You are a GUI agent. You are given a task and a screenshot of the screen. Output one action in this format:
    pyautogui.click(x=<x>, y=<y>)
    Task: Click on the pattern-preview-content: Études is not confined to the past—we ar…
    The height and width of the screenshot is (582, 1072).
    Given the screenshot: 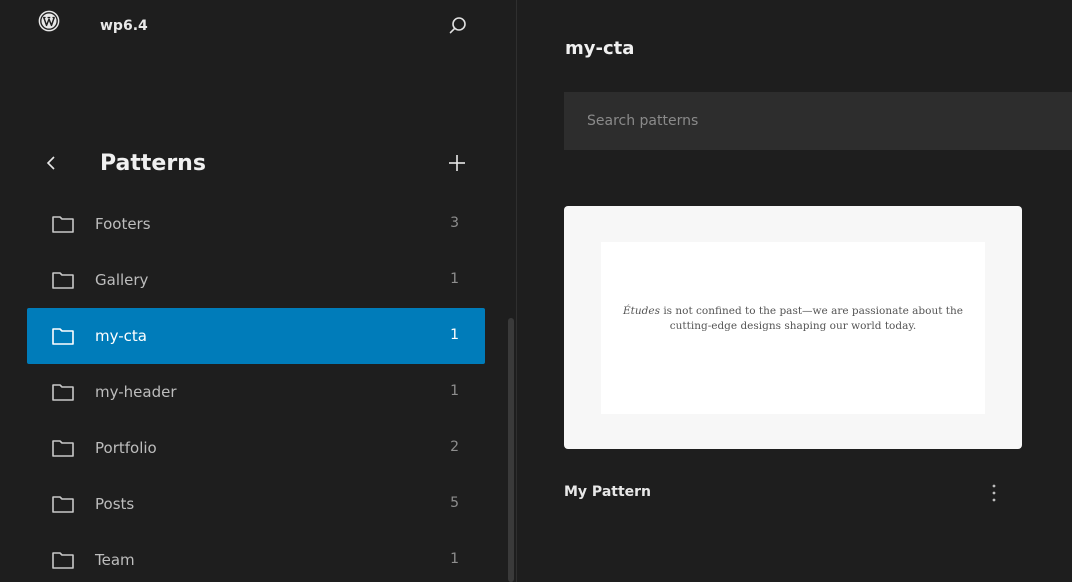 What is the action you would take?
    pyautogui.click(x=793, y=328)
    